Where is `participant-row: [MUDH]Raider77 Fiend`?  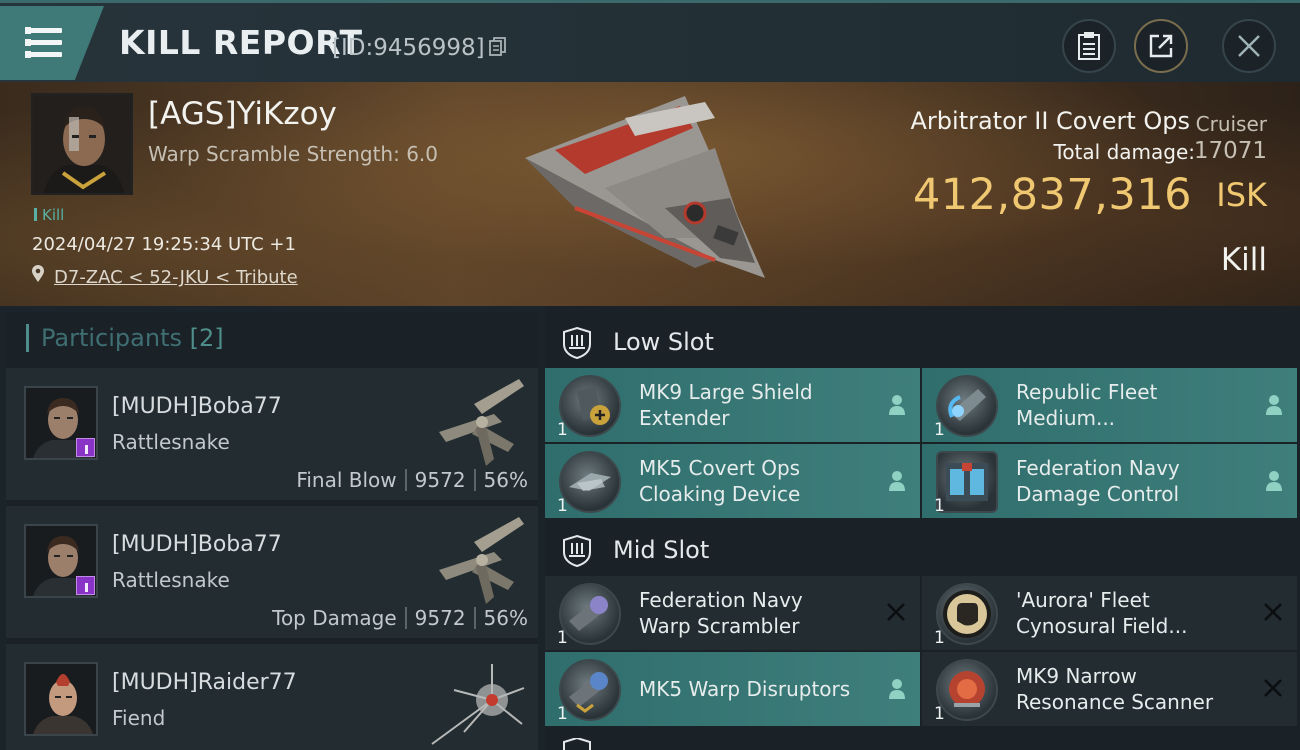
participant-row: [MUDH]Raider77 Fiend is located at coordinates (272, 697).